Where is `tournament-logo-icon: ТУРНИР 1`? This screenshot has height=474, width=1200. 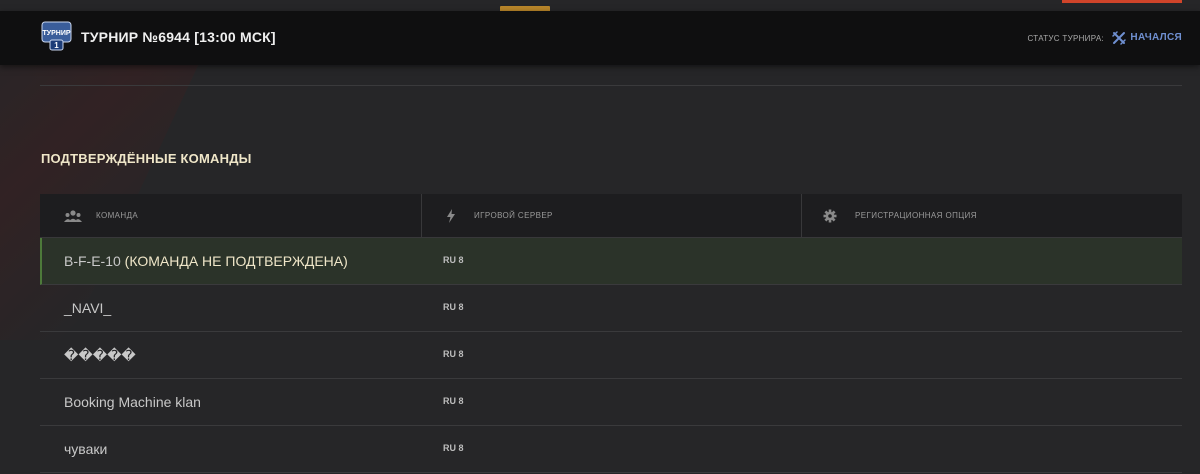 tournament-logo-icon: ТУРНИР 1 is located at coordinates (56, 36).